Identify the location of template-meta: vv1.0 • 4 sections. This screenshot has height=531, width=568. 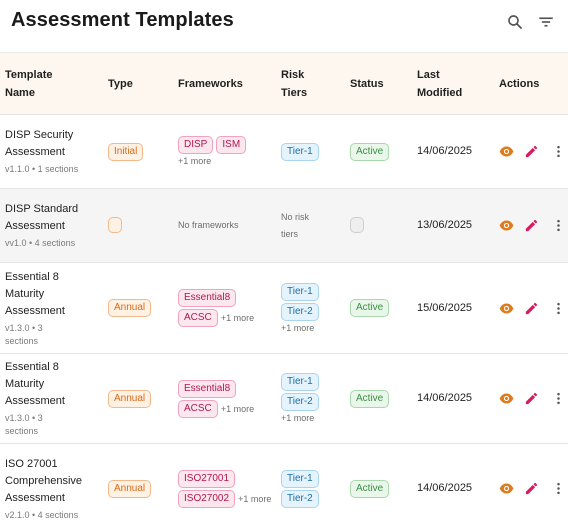
(40, 243).